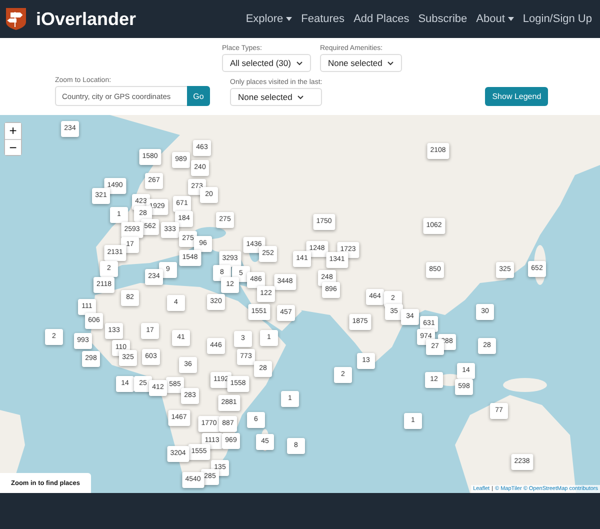 Image resolution: width=600 pixels, height=529 pixels. I want to click on nav-link: Features, so click(323, 19).